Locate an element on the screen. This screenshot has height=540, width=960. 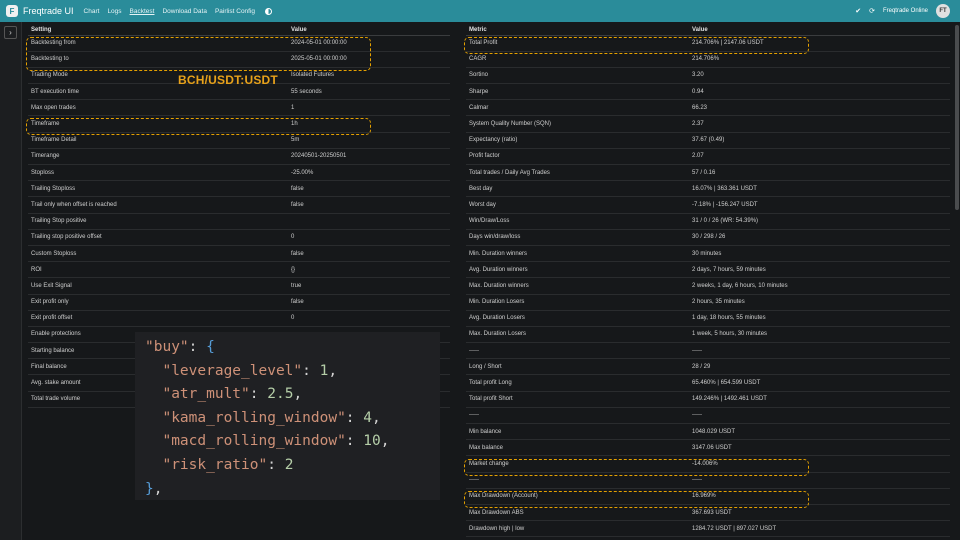
settings-value: 2025-05-01 00:00:00 is located at coordinates (369, 59).